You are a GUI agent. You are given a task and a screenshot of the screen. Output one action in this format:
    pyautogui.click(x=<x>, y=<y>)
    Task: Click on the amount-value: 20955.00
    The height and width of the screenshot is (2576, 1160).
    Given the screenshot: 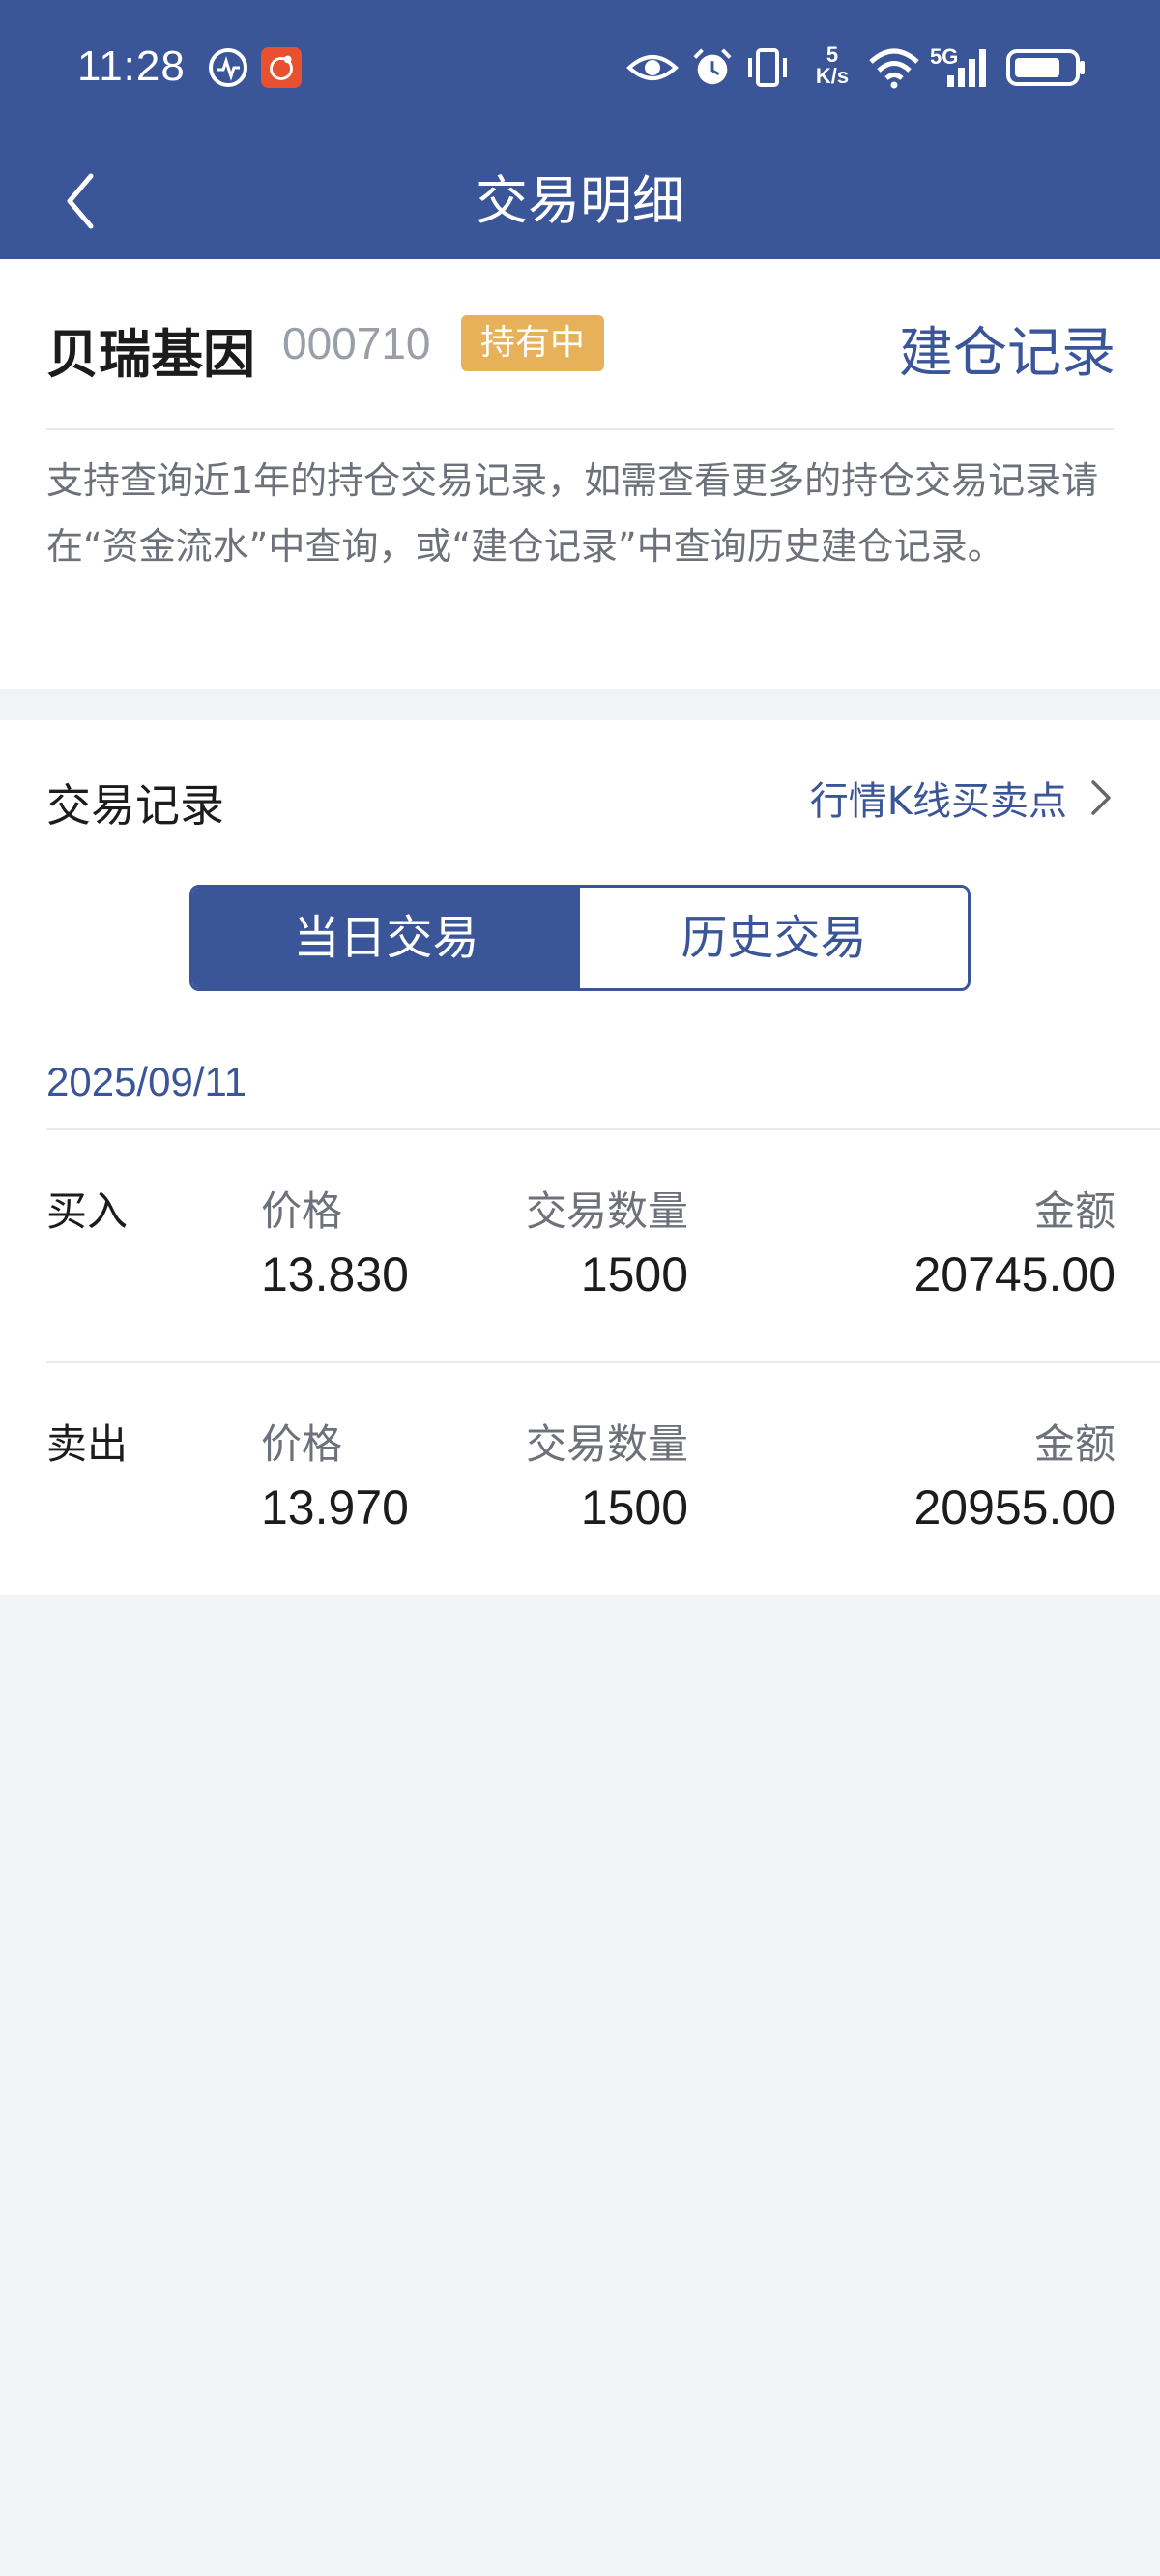 What is the action you would take?
    pyautogui.click(x=1015, y=1507)
    